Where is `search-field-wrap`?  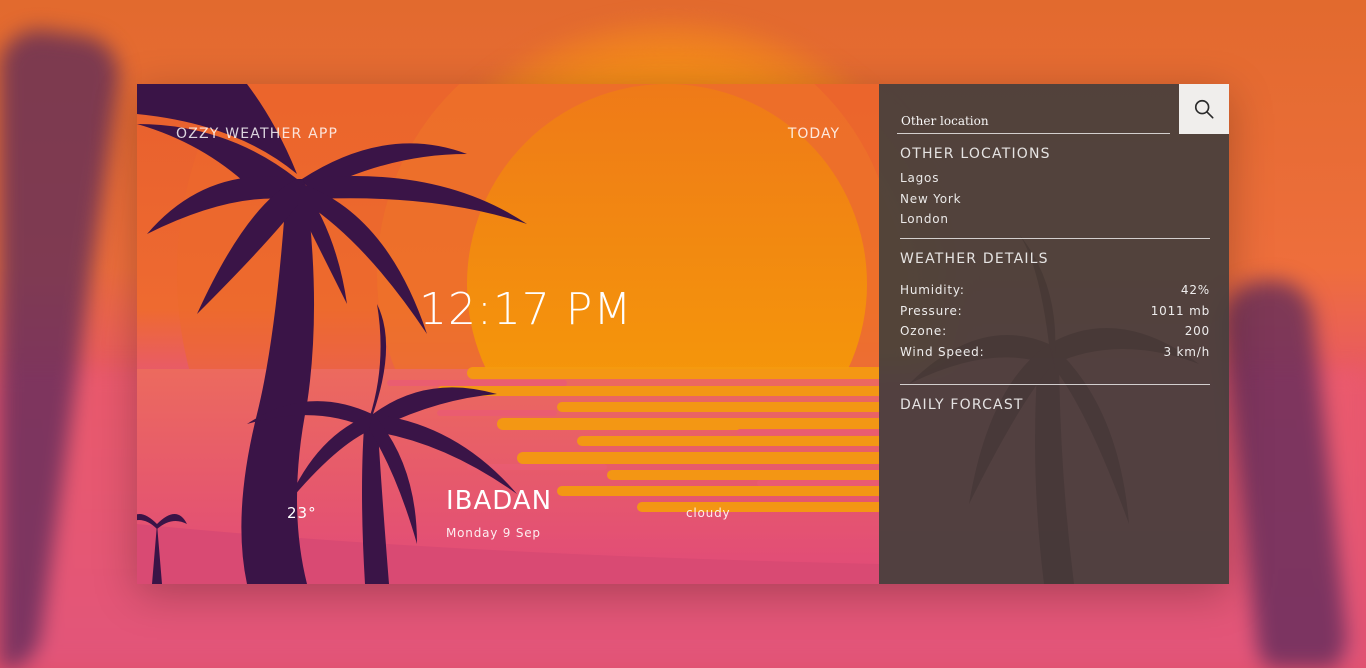 search-field-wrap is located at coordinates (1033, 118).